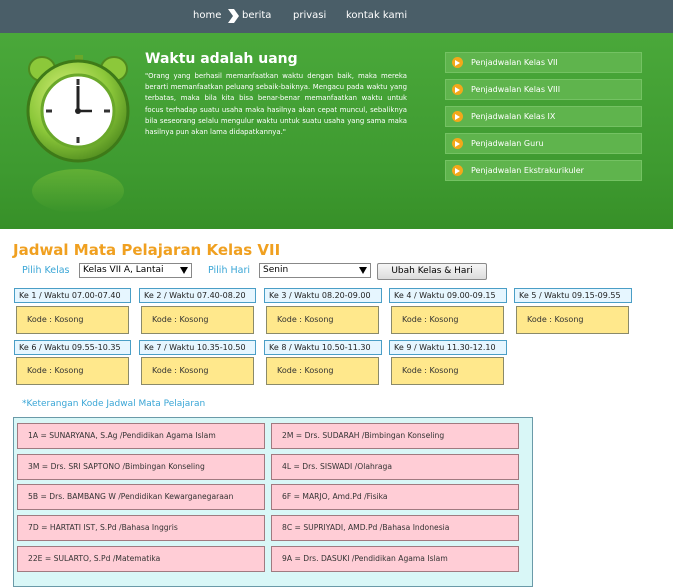  Describe the element at coordinates (336, 16) in the screenshot. I see `top-navigation: home berita privasi kontak kami` at that location.